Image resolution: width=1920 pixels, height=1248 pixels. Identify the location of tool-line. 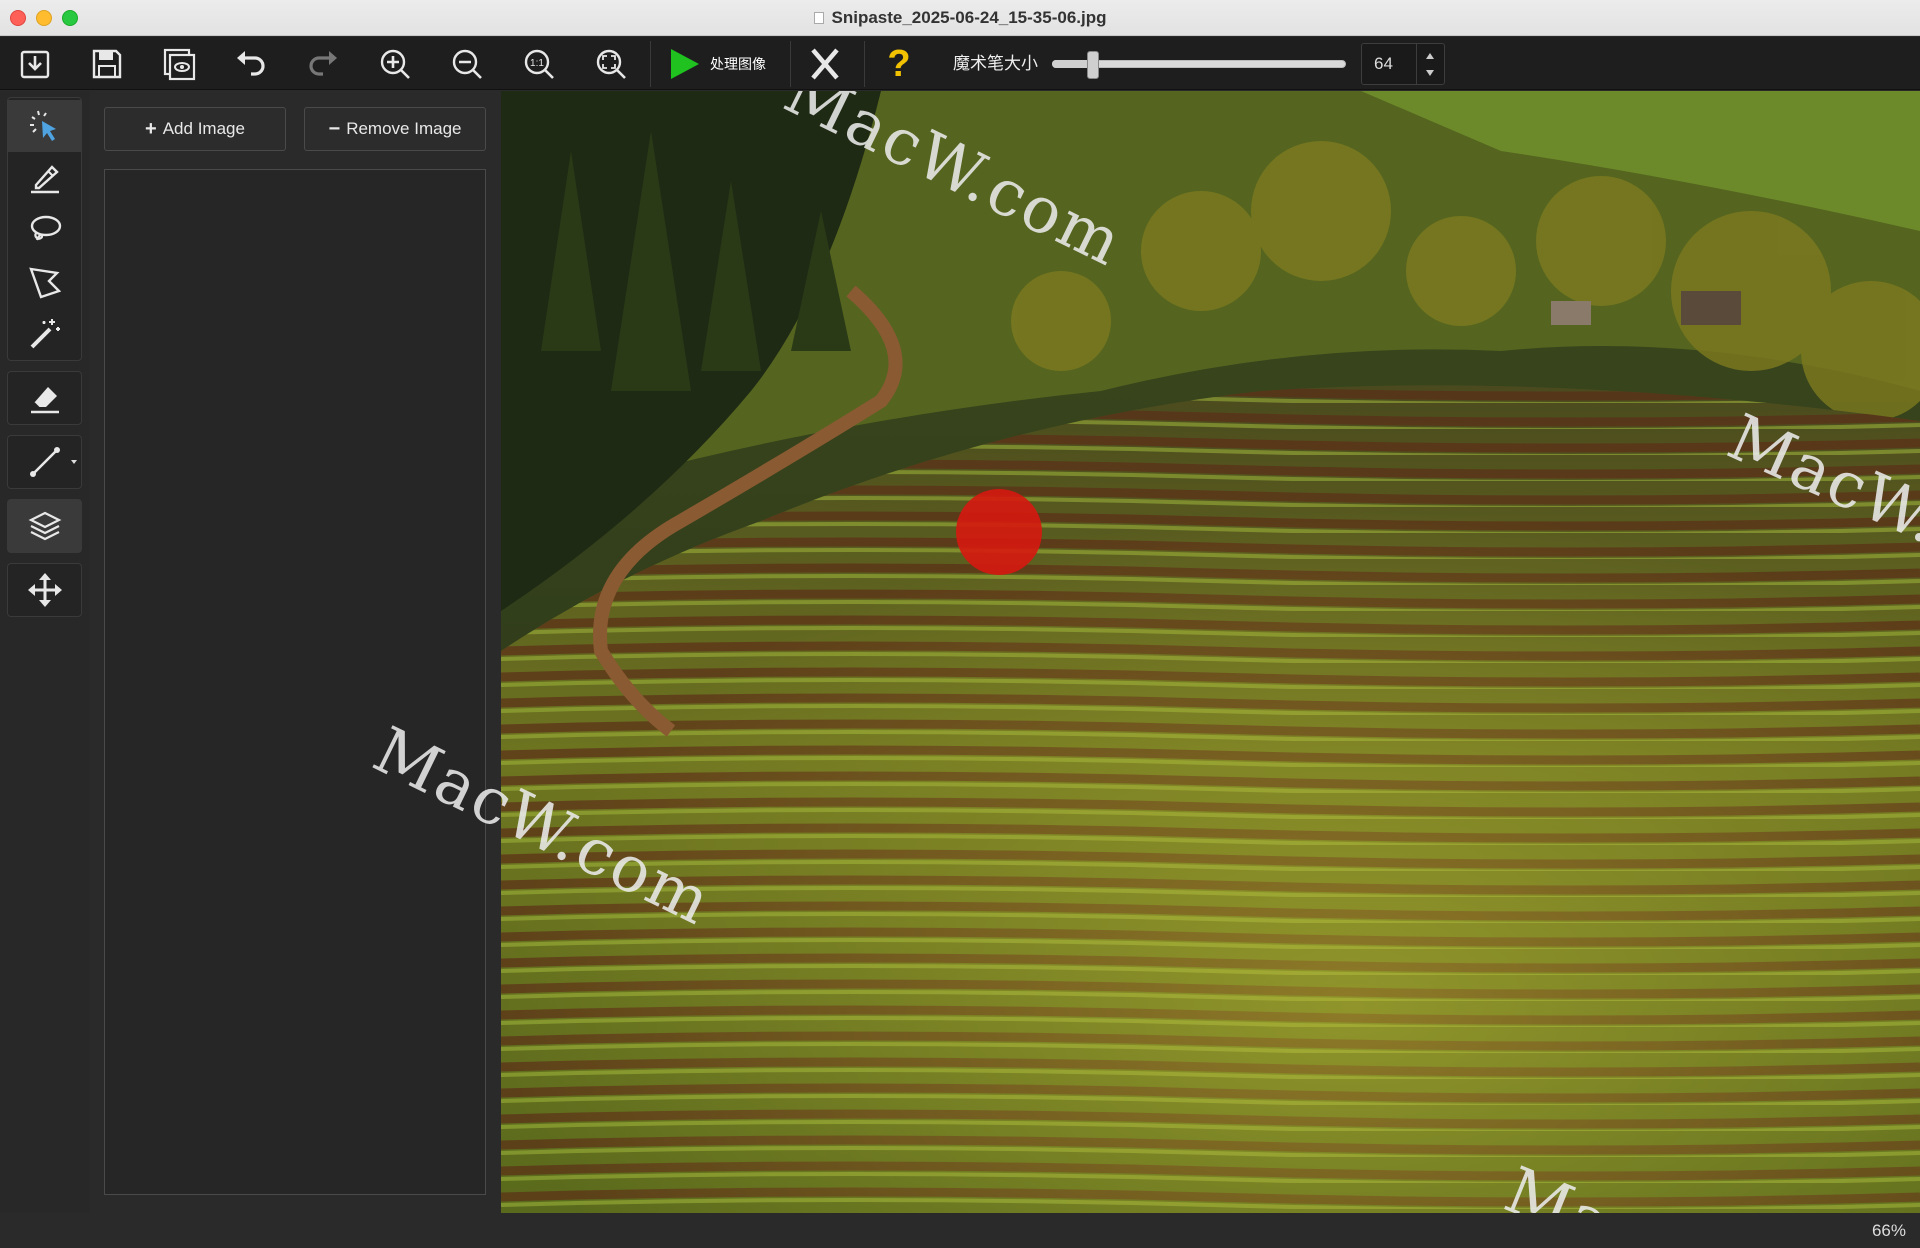
(44, 462).